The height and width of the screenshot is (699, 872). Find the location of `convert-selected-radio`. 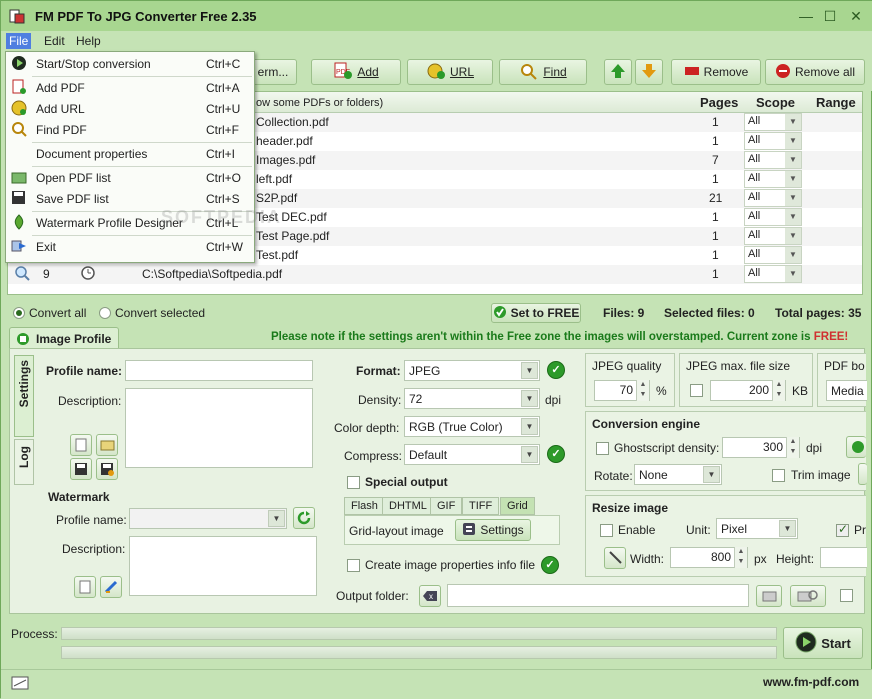

convert-selected-radio is located at coordinates (105, 313).